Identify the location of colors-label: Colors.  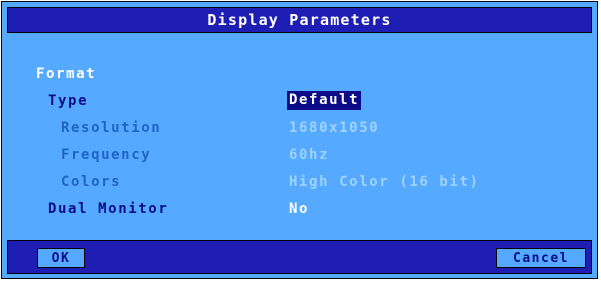
(91, 182).